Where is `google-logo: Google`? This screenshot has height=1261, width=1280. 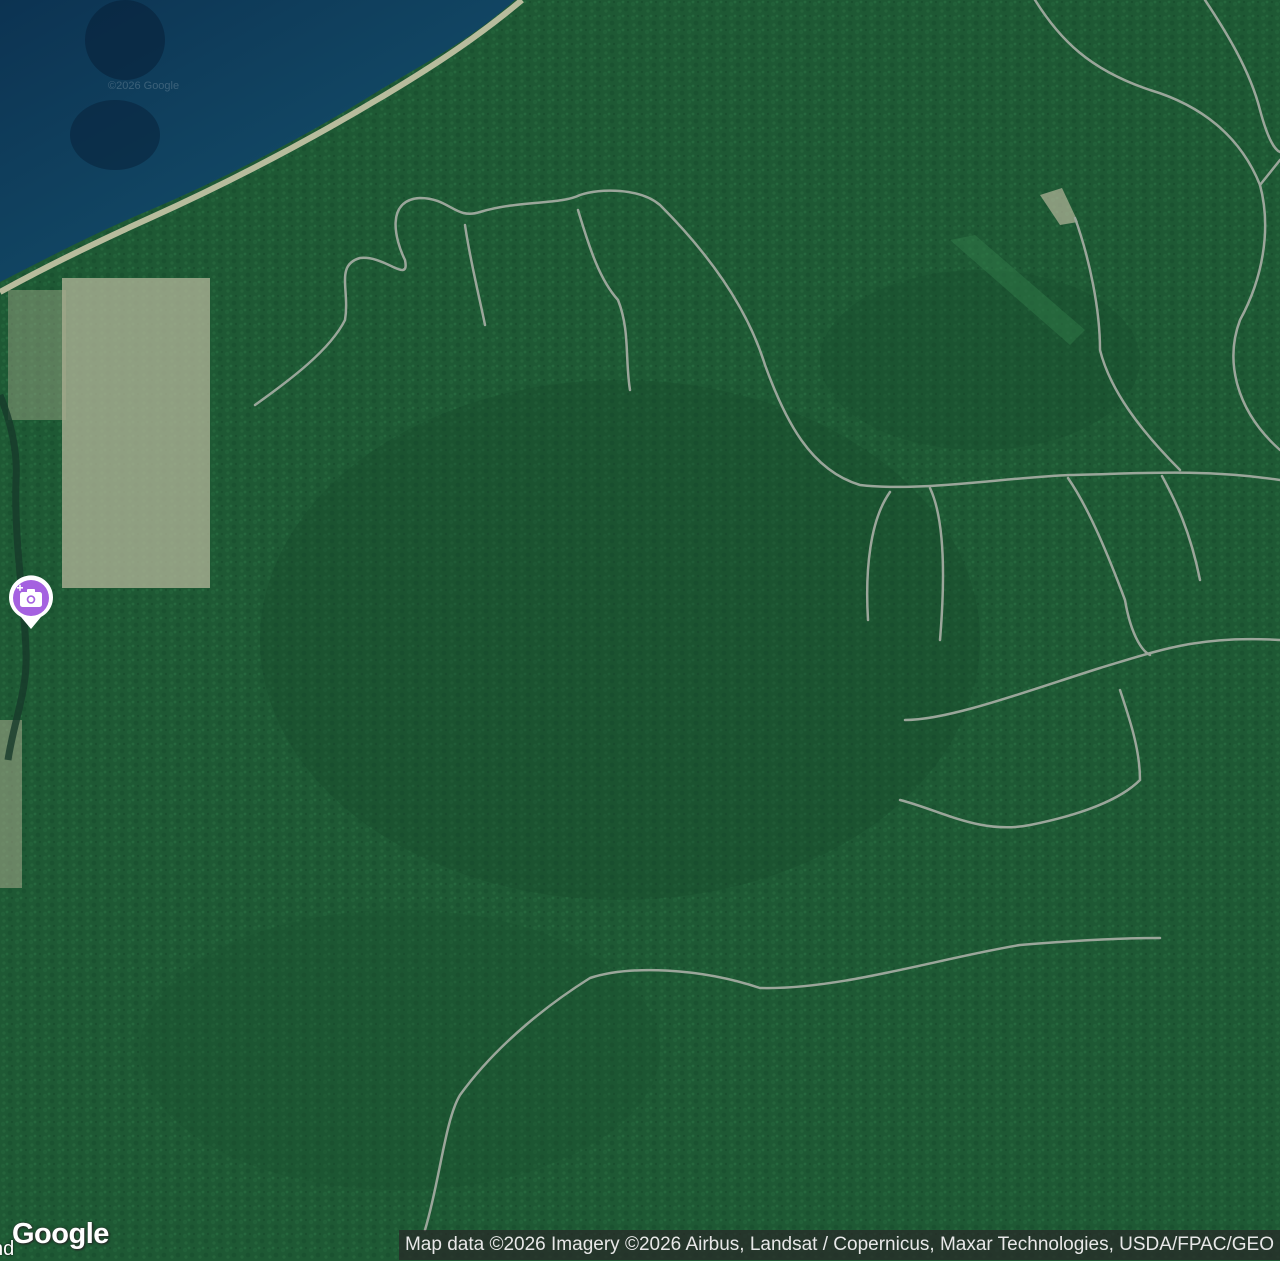 google-logo: Google is located at coordinates (60, 1234).